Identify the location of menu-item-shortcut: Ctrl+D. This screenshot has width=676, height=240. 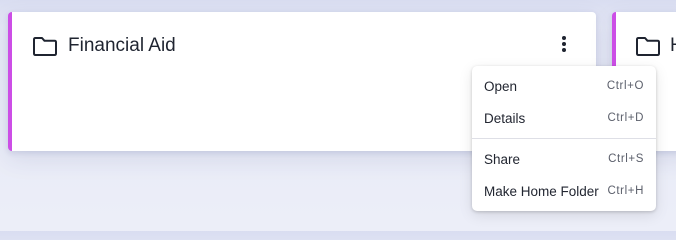
(625, 118).